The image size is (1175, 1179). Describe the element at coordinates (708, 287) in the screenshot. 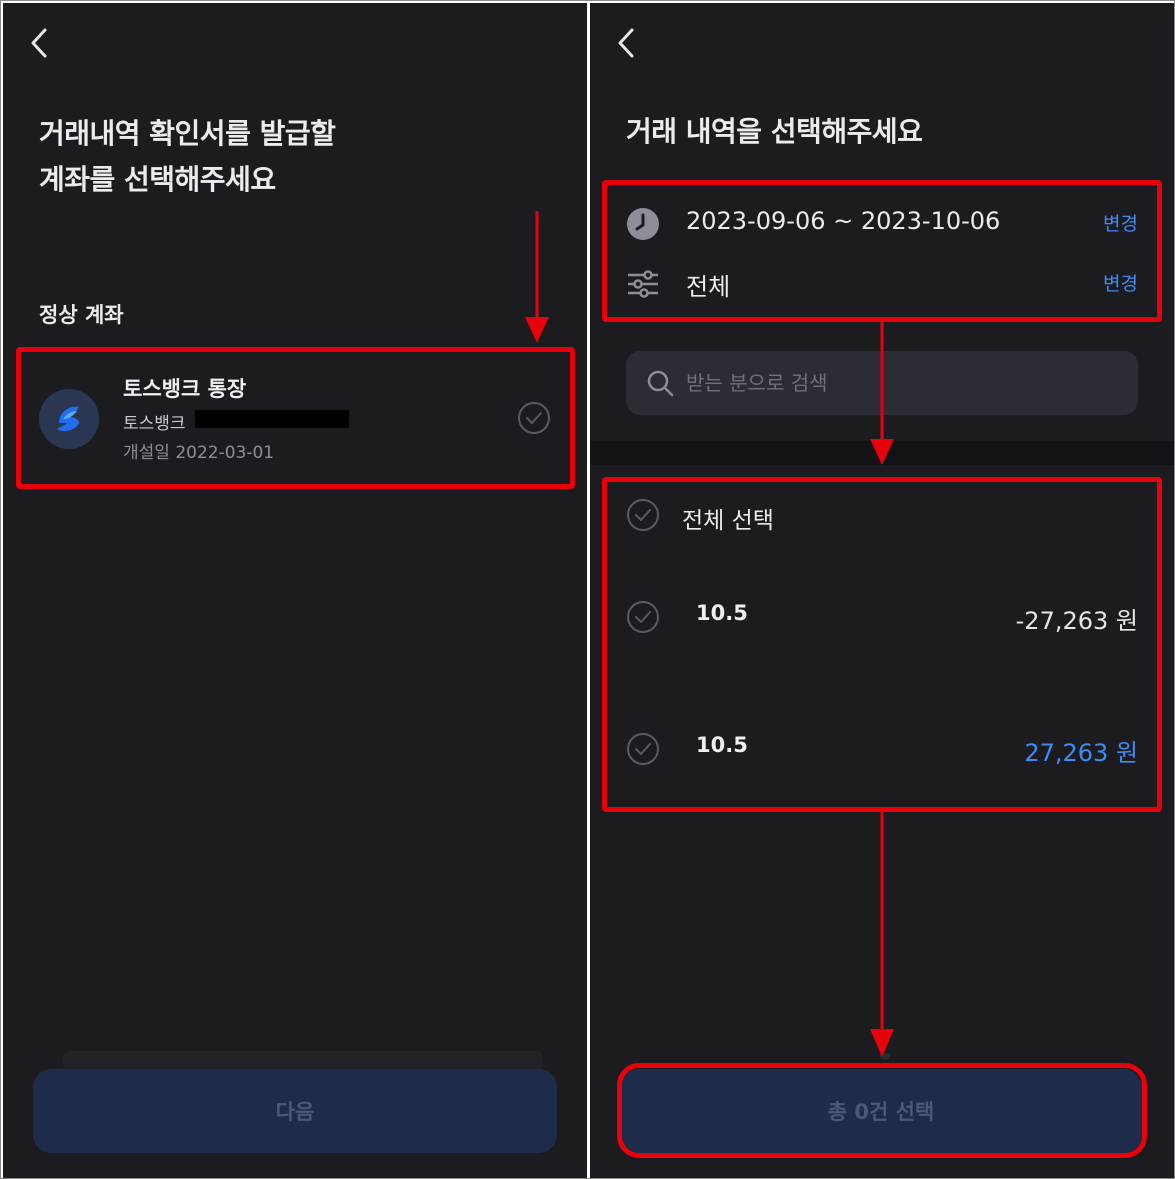

I see `type-filter-text: 전체` at that location.